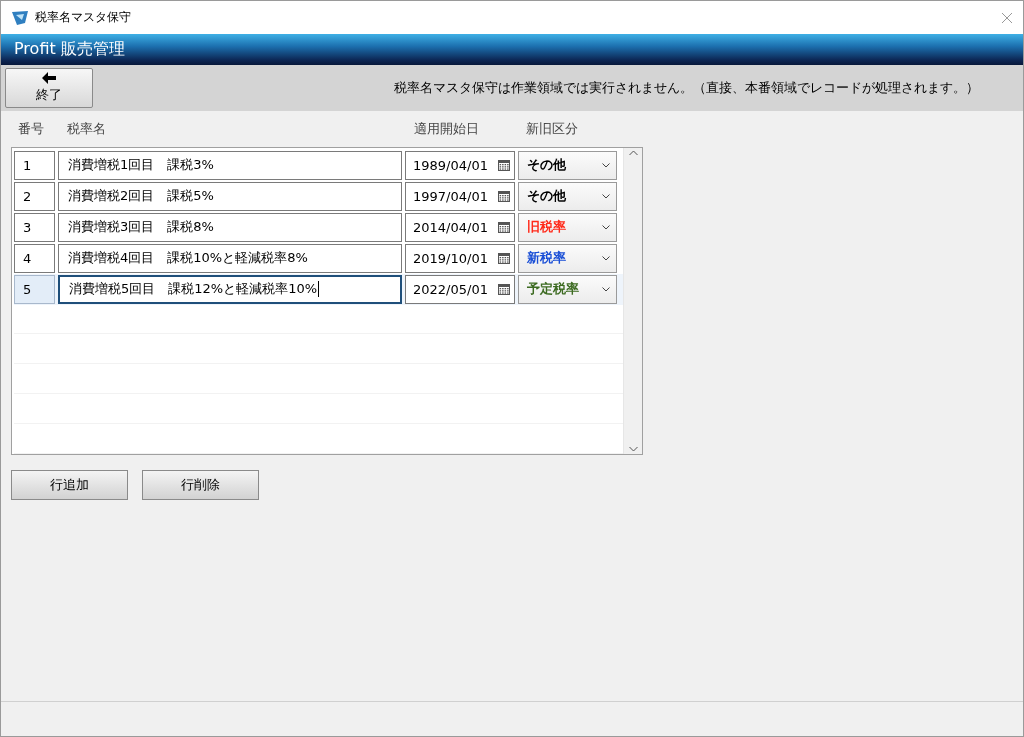  I want to click on grid-row: 3 消費増税3回目 課税8% 2014/04/01 旧税率, so click(318, 227).